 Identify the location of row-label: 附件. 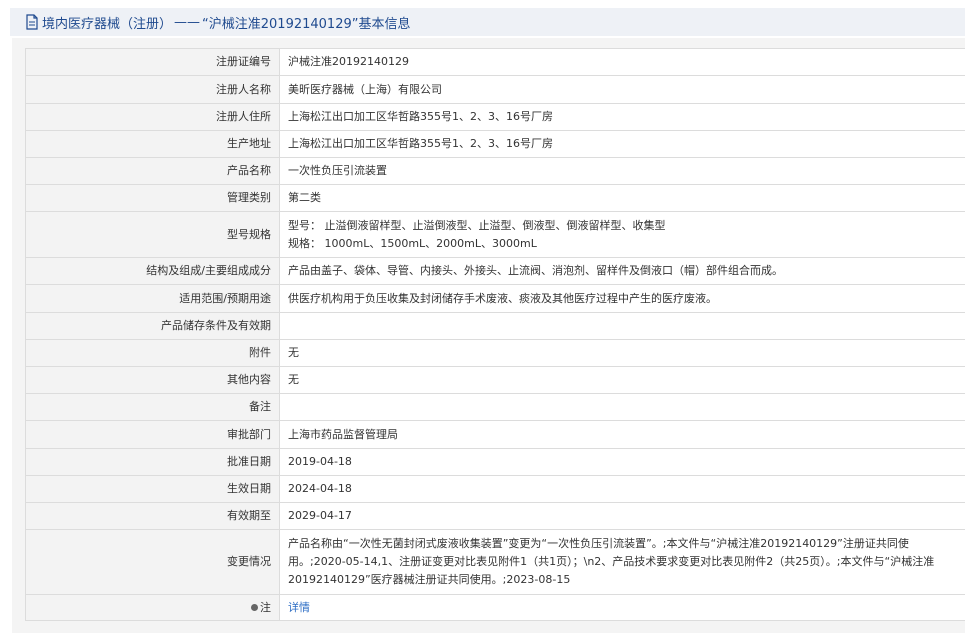
(152, 353).